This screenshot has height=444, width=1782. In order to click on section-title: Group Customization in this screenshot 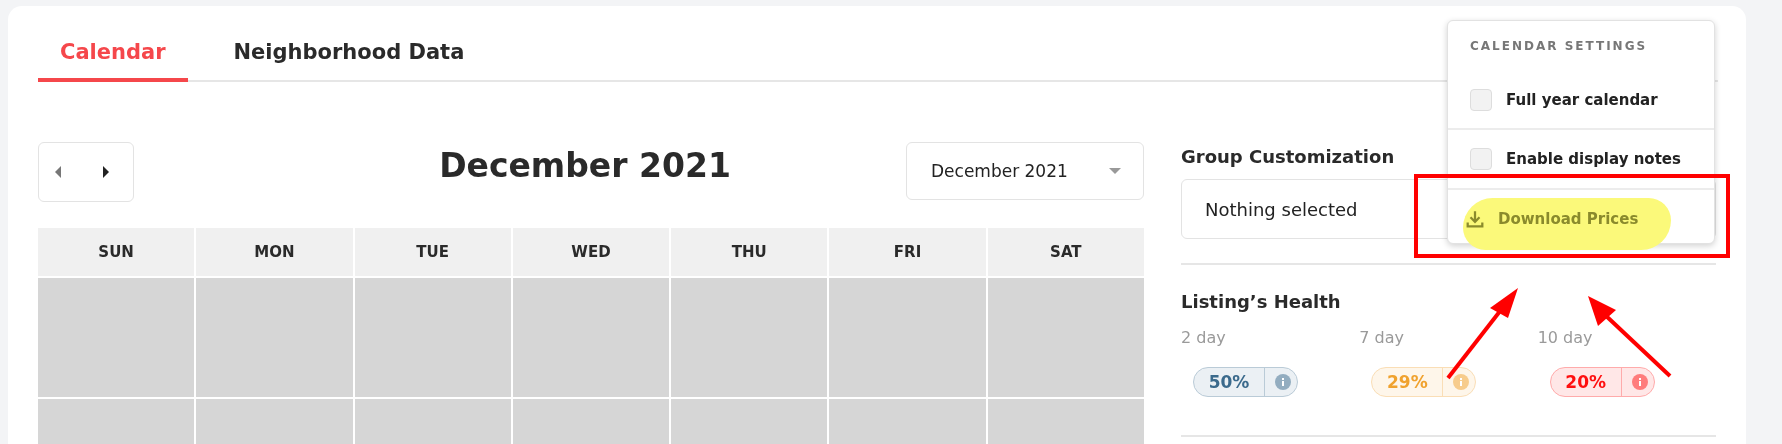, I will do `click(1288, 156)`.